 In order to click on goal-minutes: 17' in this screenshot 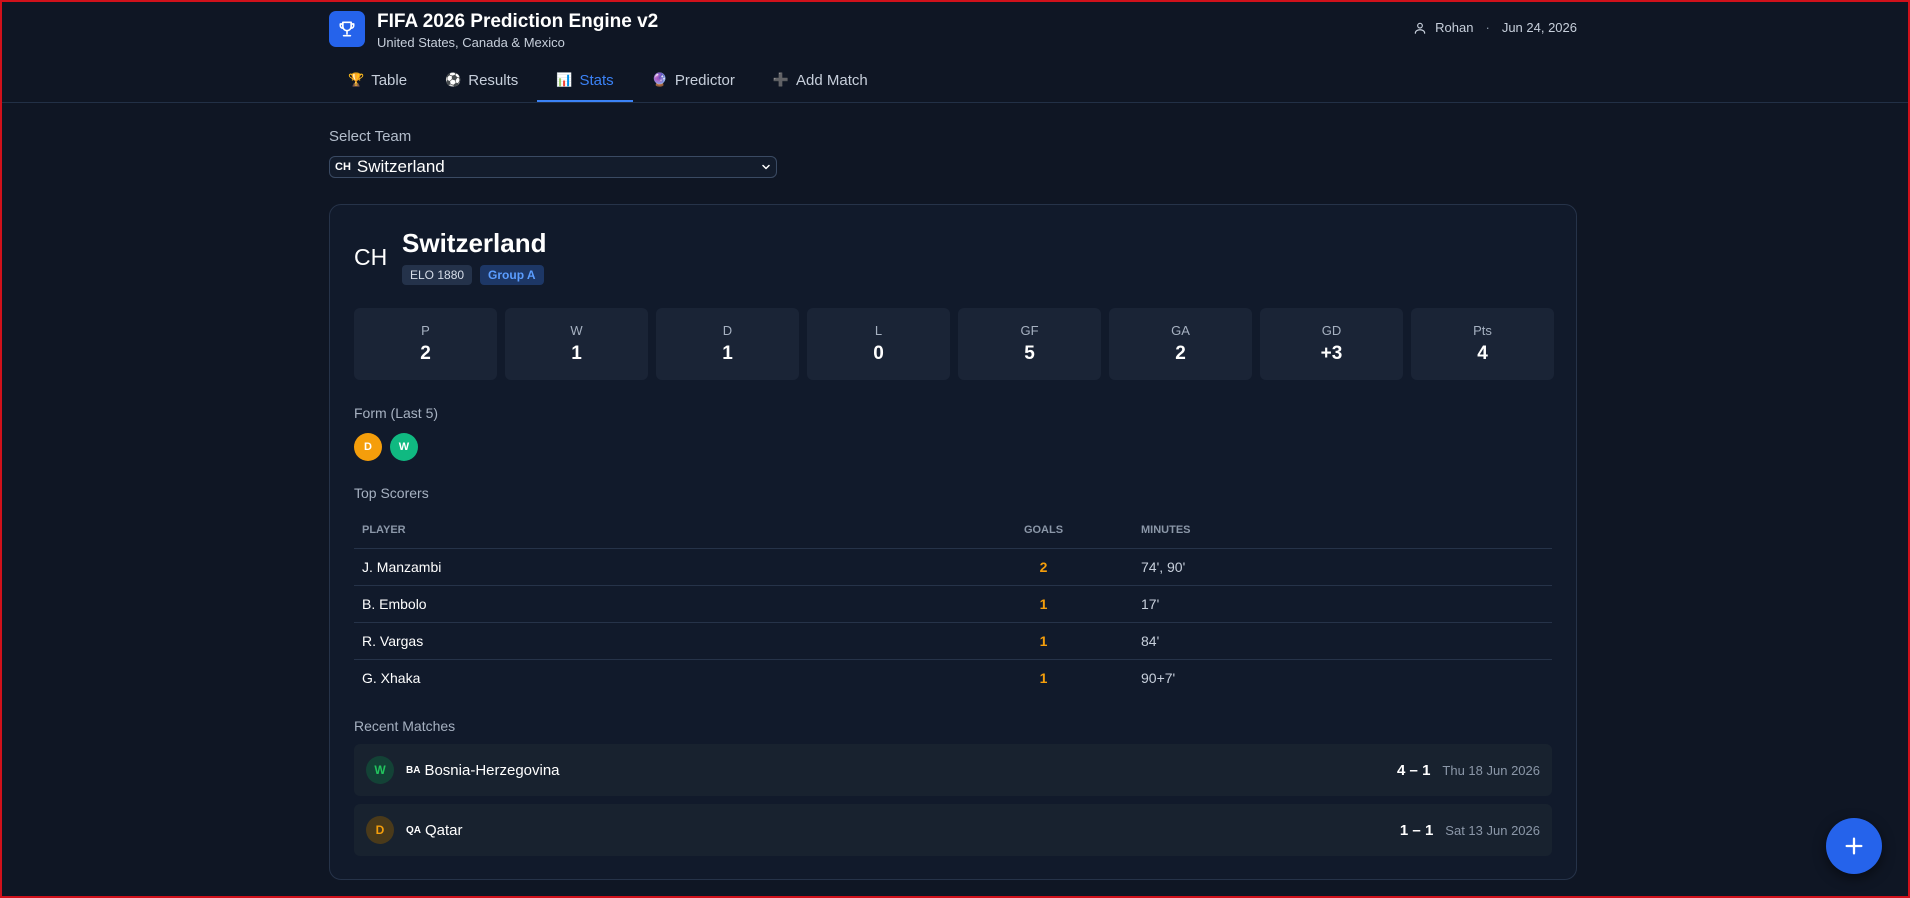, I will do `click(1342, 604)`.